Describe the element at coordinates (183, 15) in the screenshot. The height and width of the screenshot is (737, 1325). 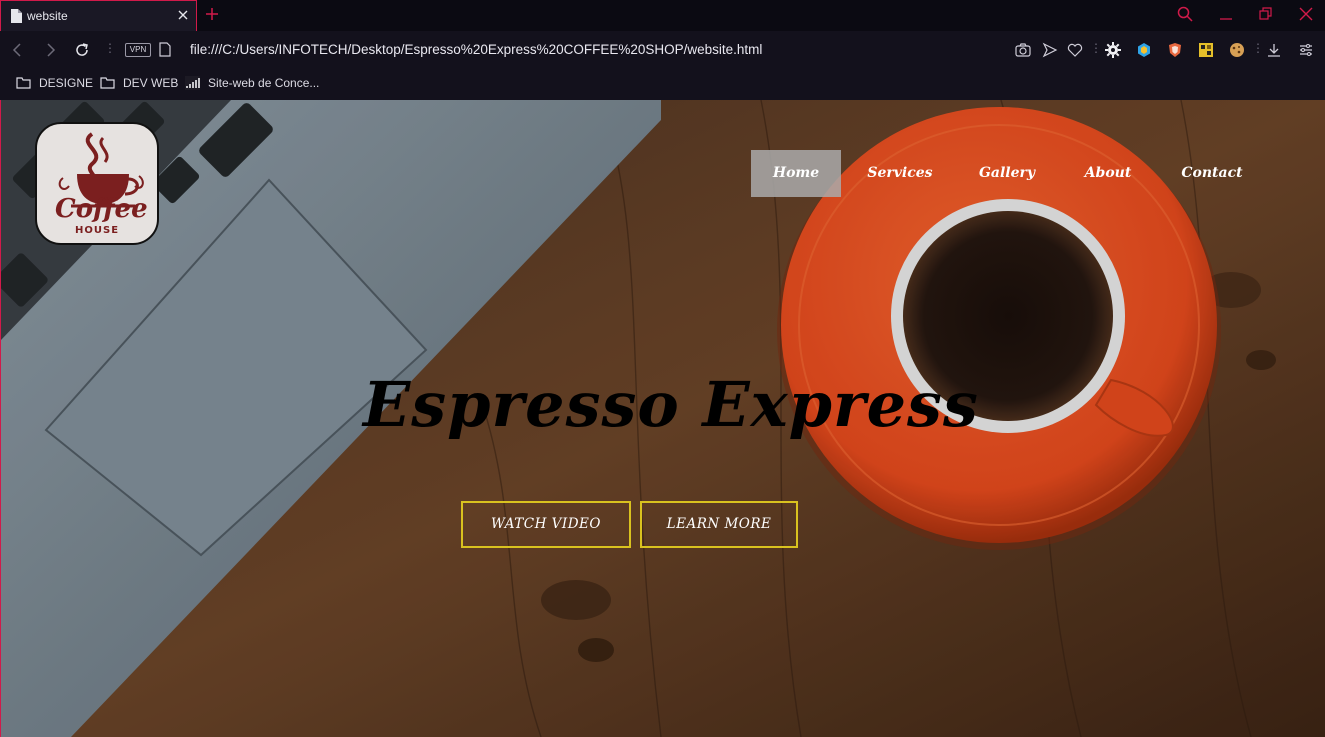
I see `close-tab-icon` at that location.